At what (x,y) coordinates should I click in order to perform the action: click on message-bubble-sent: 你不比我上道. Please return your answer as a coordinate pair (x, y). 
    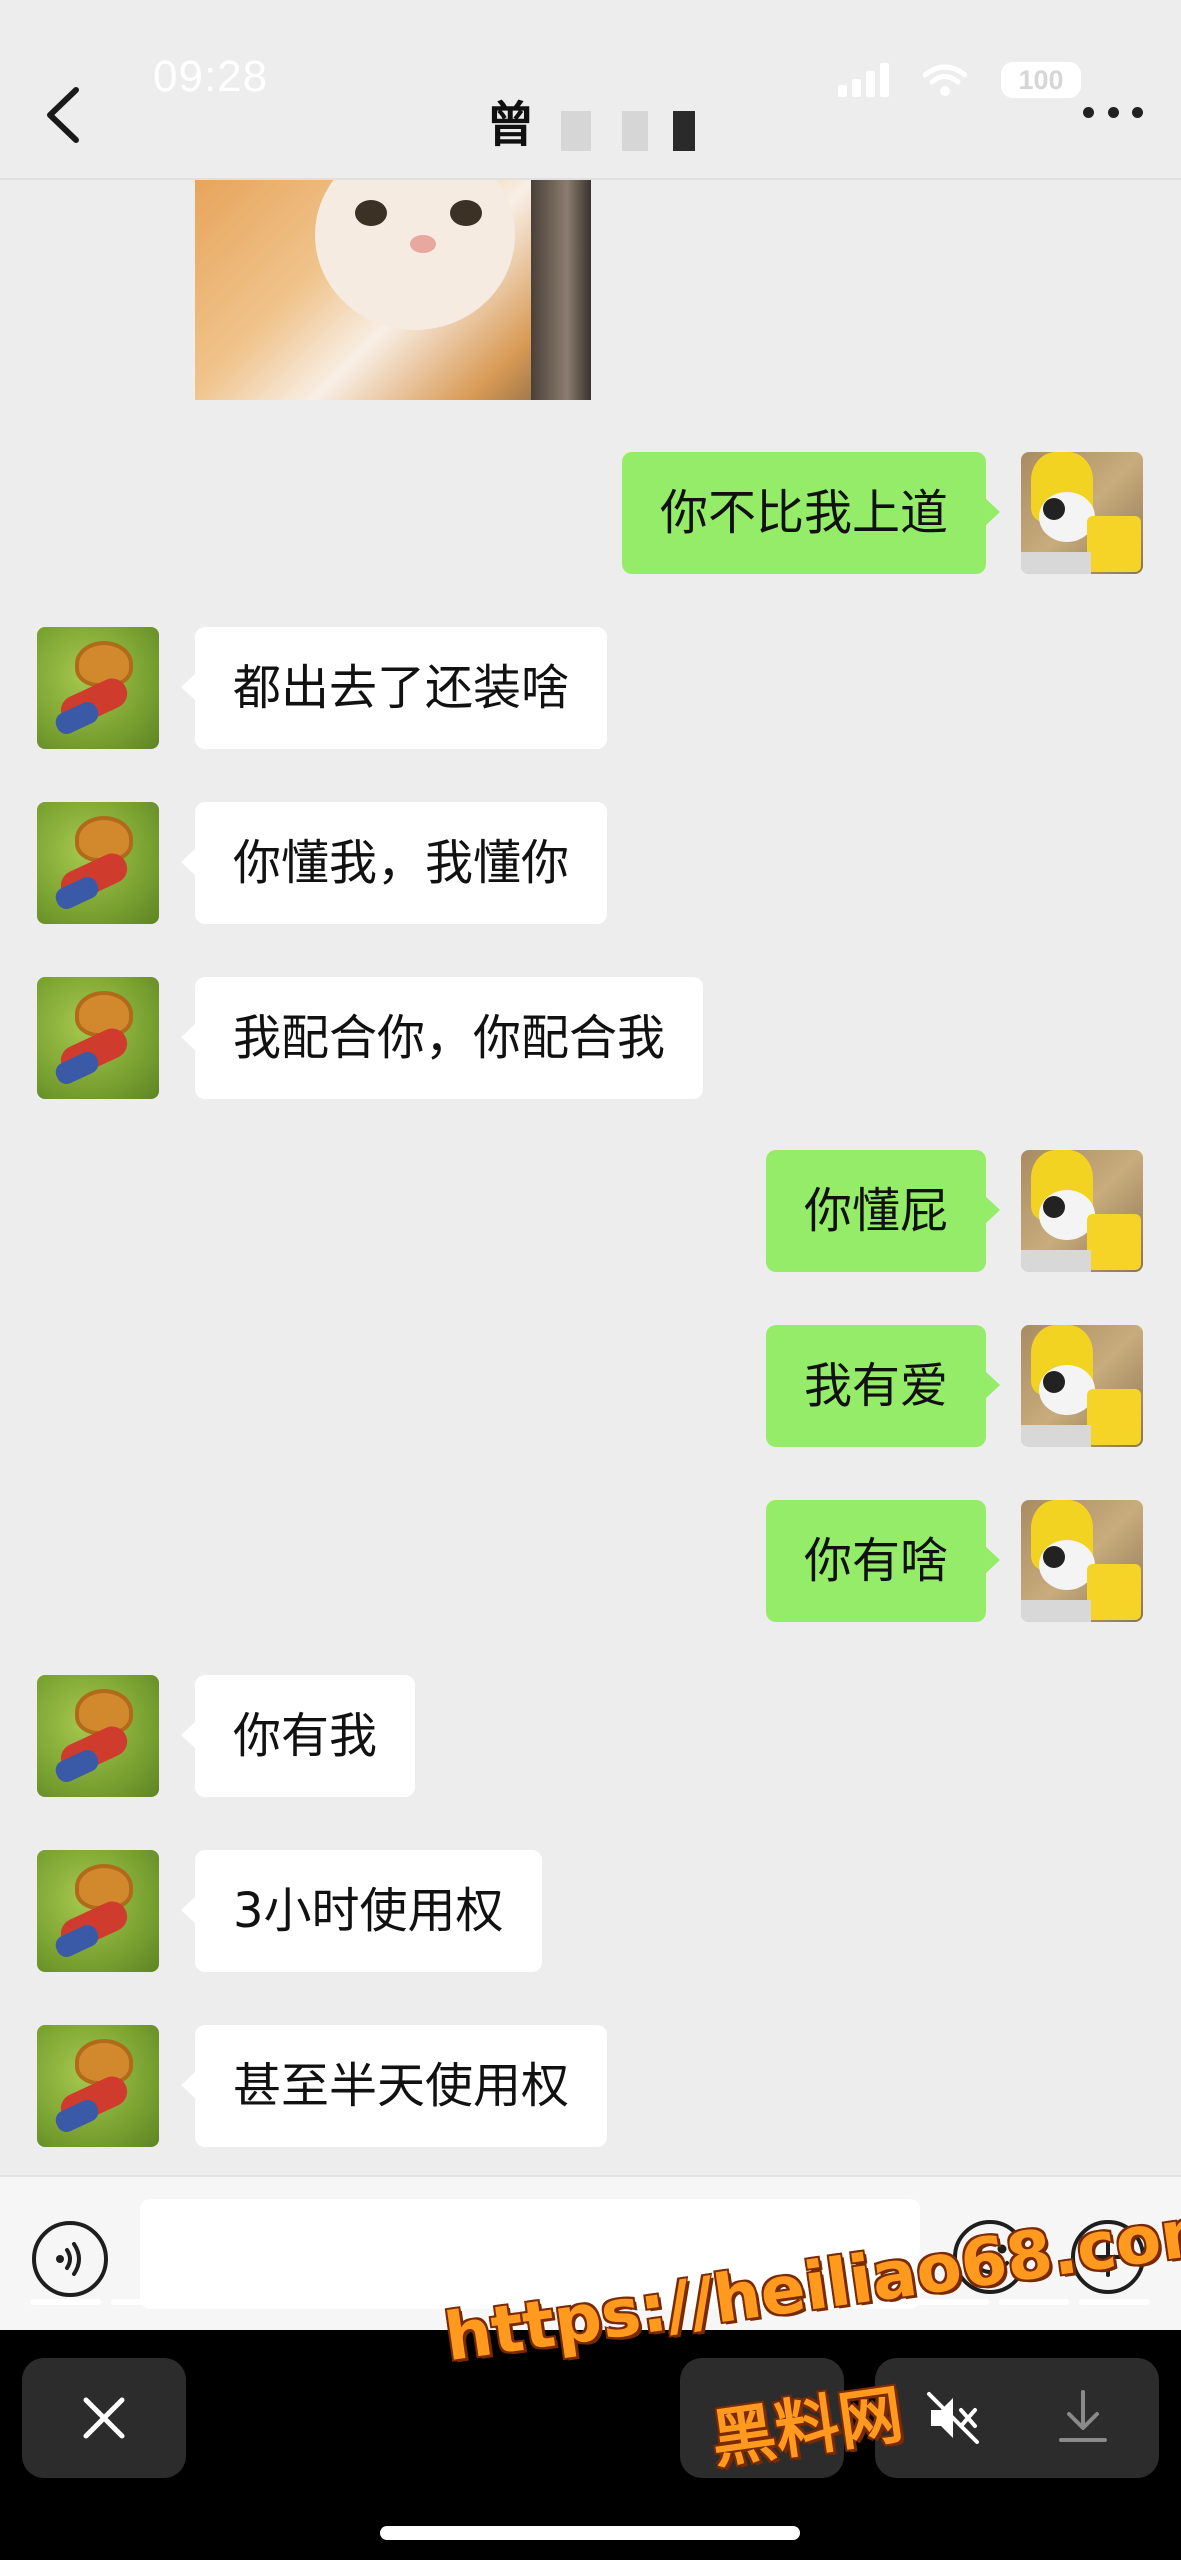
    Looking at the image, I should click on (811, 513).